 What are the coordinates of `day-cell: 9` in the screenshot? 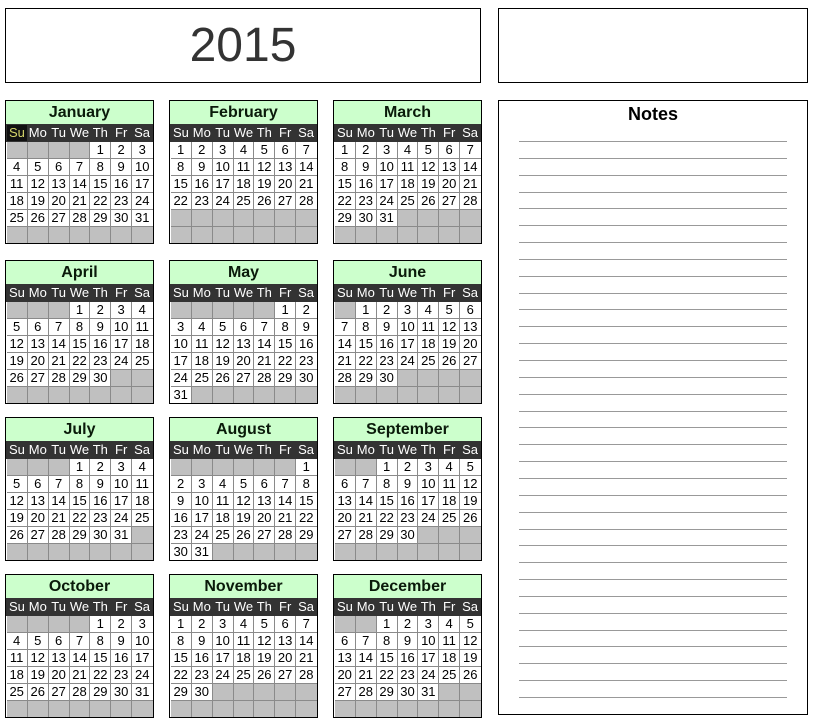 It's located at (386, 327).